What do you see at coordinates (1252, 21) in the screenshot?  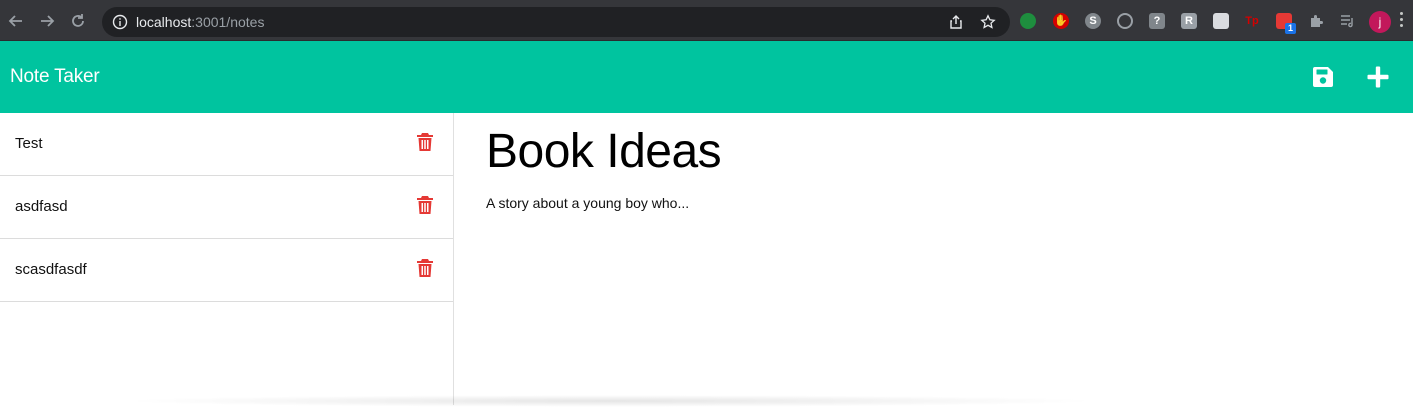 I see `extension-tp-icon: Tp` at bounding box center [1252, 21].